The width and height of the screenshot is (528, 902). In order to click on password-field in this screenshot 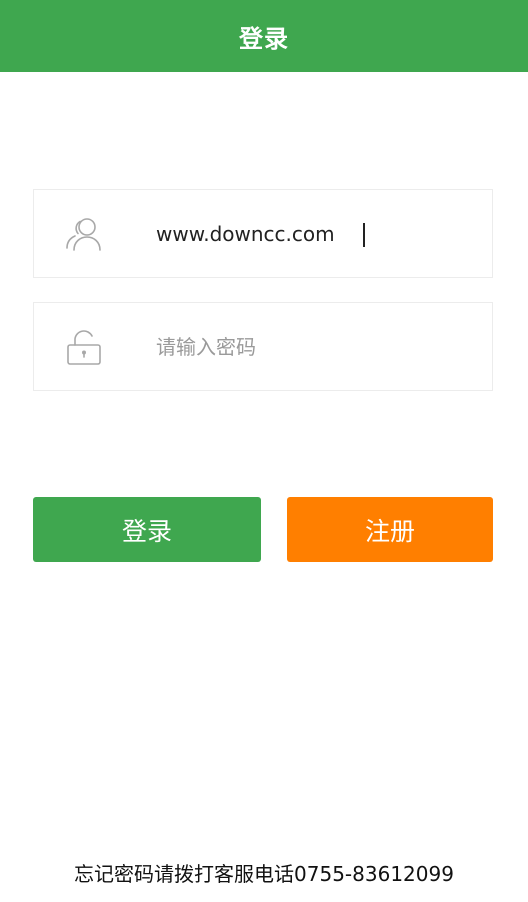, I will do `click(263, 346)`.